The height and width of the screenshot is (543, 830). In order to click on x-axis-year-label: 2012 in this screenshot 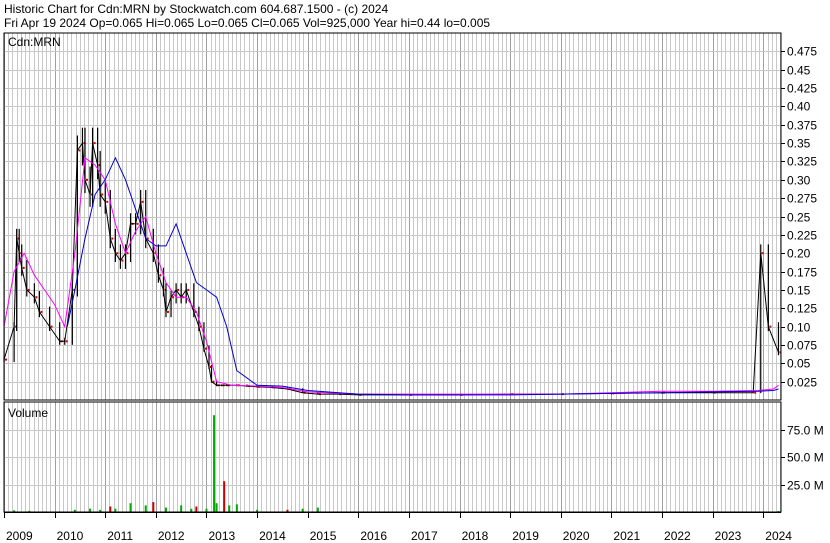, I will do `click(171, 536)`.